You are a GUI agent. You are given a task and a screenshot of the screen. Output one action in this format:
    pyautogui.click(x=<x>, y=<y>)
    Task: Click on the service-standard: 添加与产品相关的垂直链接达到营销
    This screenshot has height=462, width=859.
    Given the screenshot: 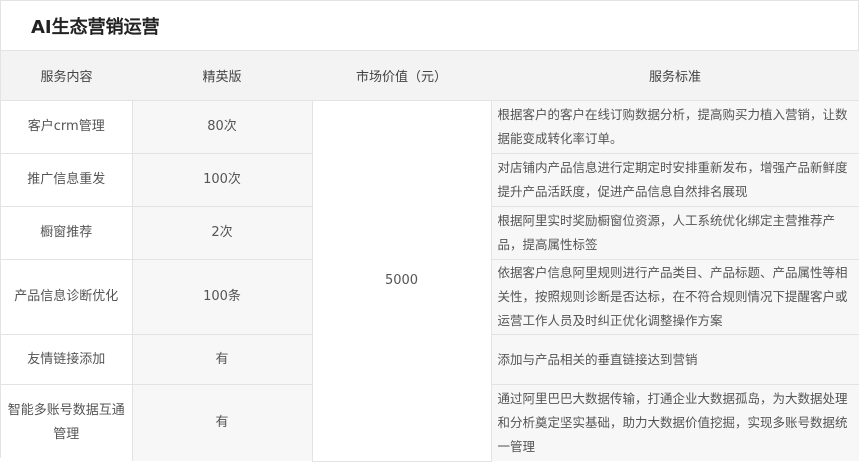 What is the action you would take?
    pyautogui.click(x=675, y=359)
    